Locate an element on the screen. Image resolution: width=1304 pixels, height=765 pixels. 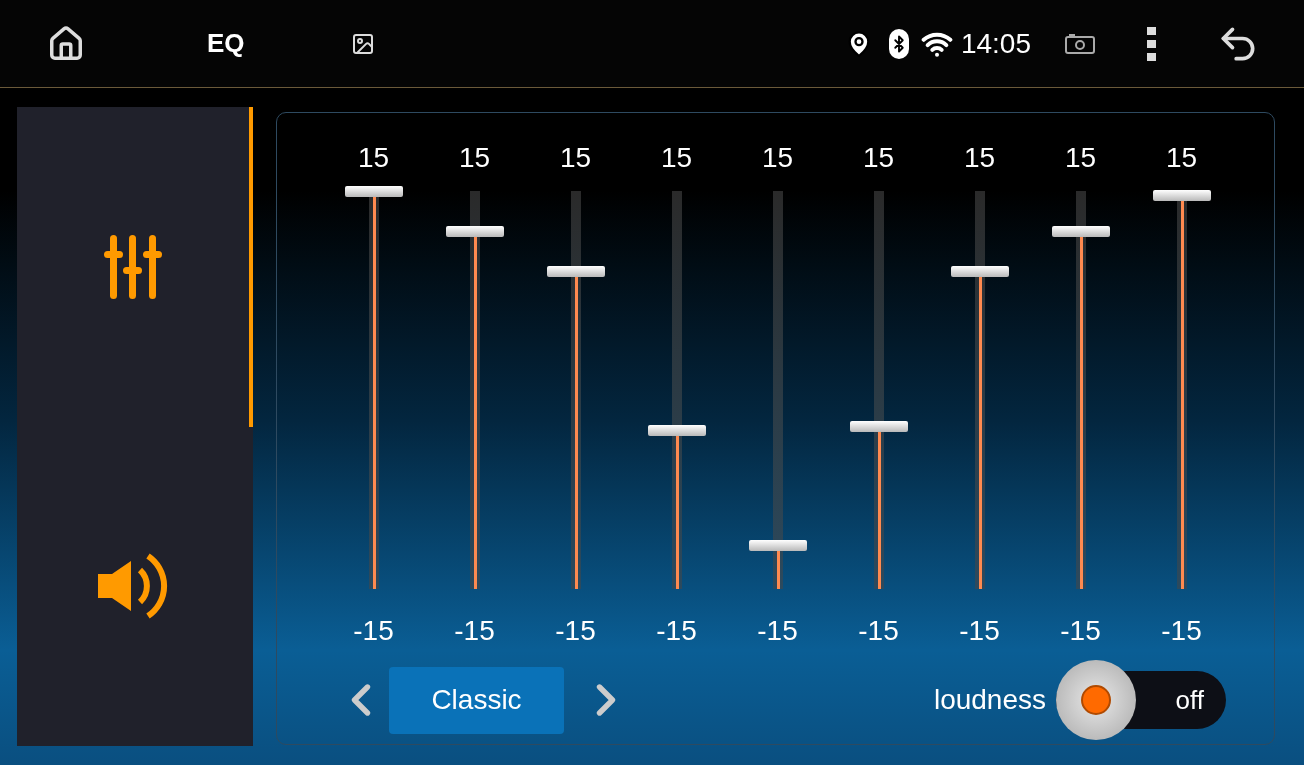
preset-button: Classic is located at coordinates (476, 700).